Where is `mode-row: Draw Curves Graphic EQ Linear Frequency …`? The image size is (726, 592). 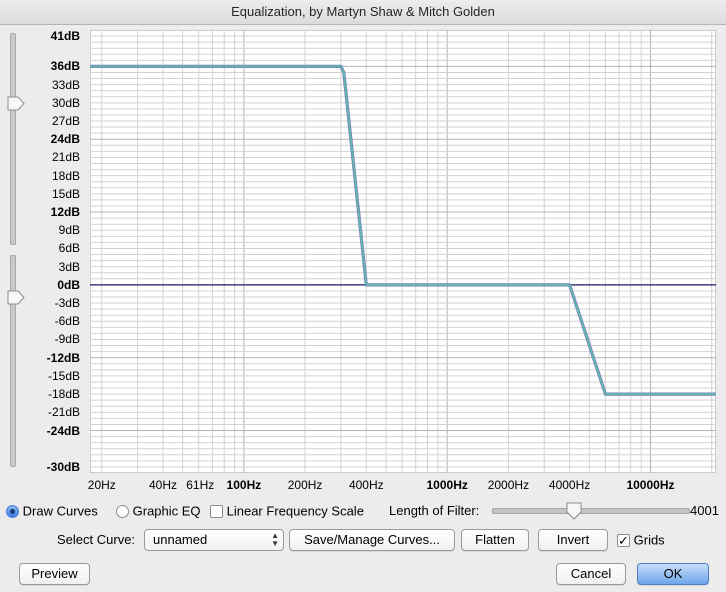 mode-row: Draw Curves Graphic EQ Linear Frequency … is located at coordinates (363, 511).